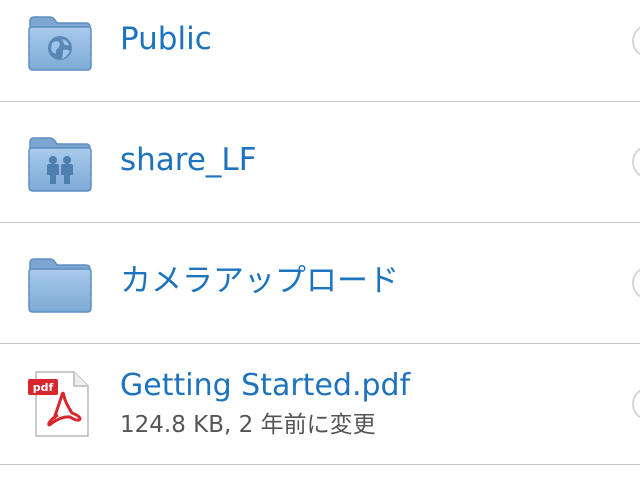 The width and height of the screenshot is (640, 480). I want to click on file-name: share_LF, so click(188, 160).